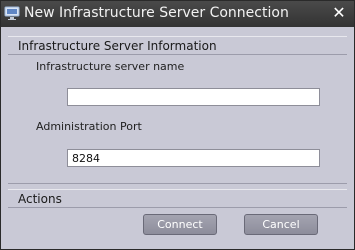  What do you see at coordinates (156, 13) in the screenshot?
I see `window-title: New Infrastructure Server Connection` at bounding box center [156, 13].